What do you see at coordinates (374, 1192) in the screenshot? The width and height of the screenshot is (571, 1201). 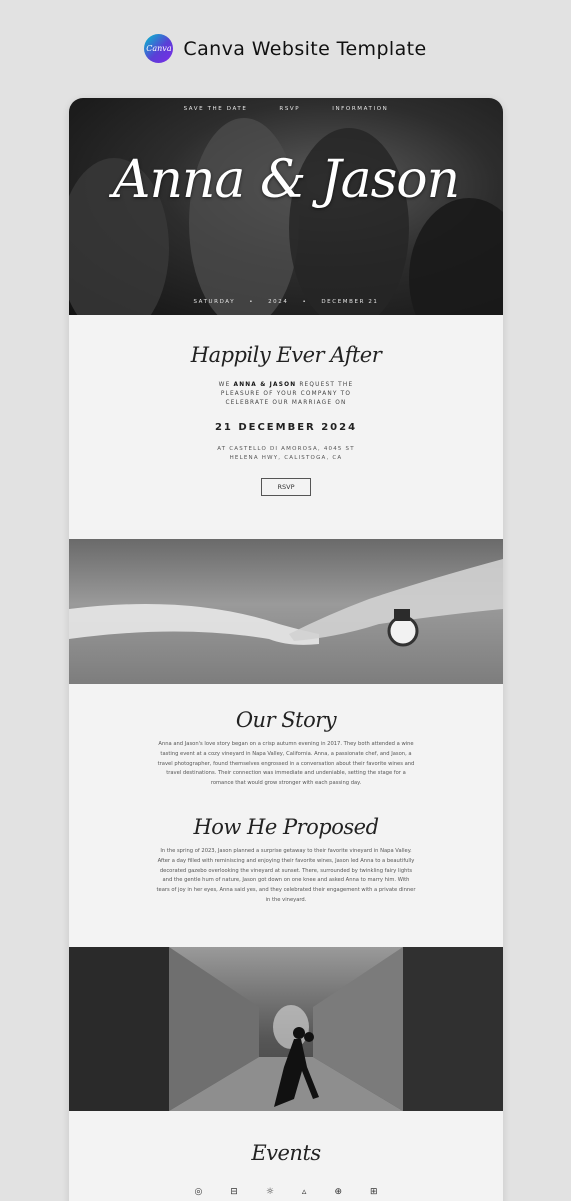 I see `cake-icon: ⊞` at bounding box center [374, 1192].